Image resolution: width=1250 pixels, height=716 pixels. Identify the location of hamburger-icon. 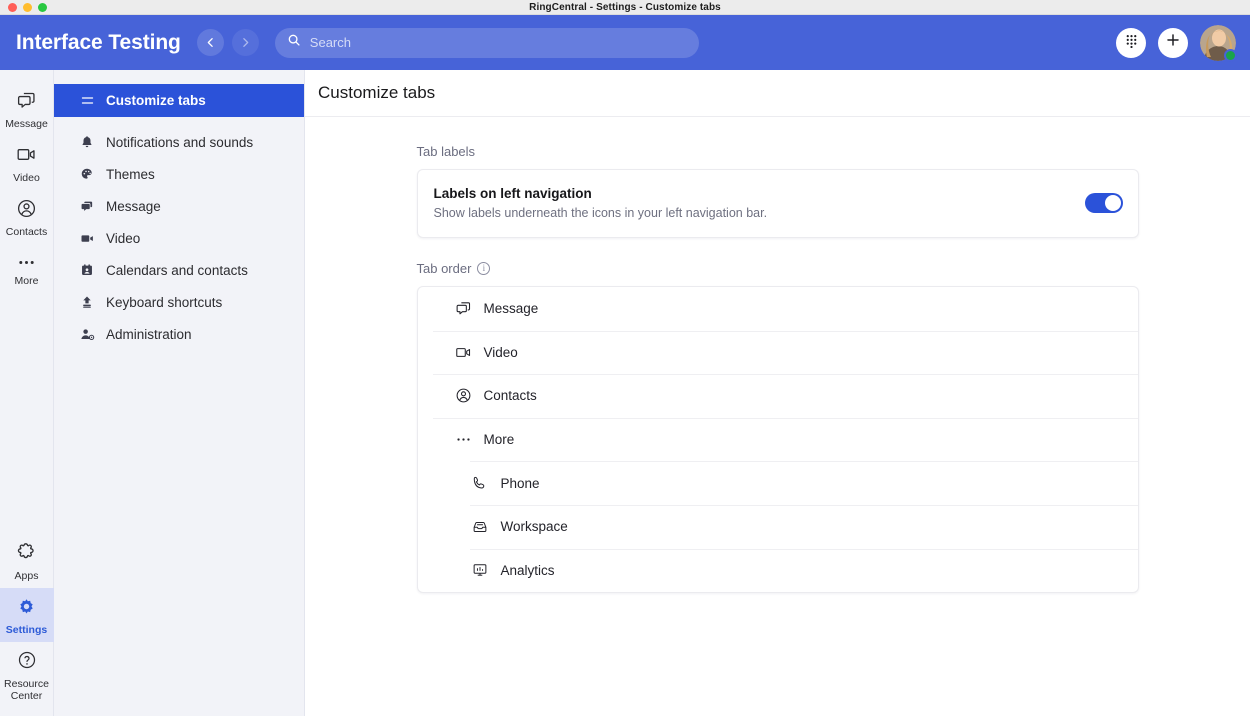
(87, 100).